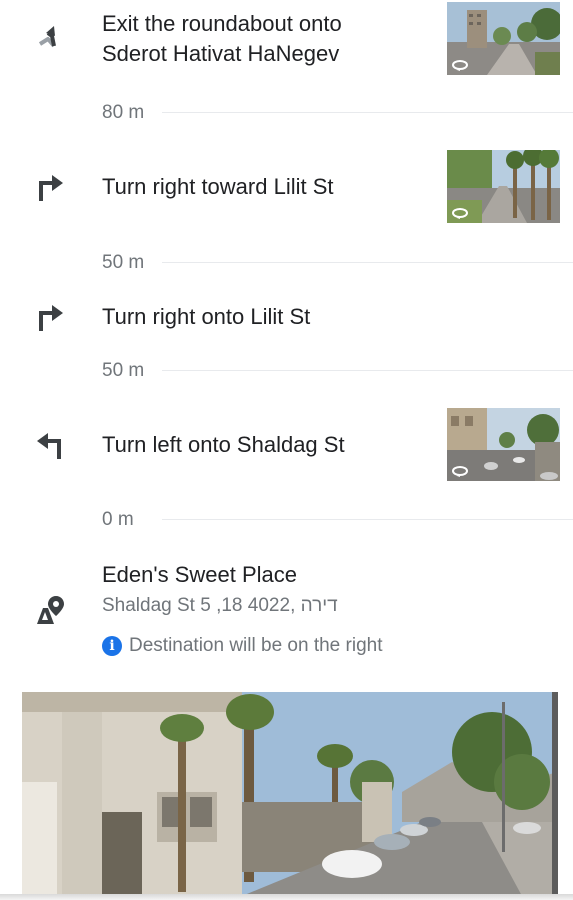 This screenshot has height=900, width=573. What do you see at coordinates (221, 53) in the screenshot?
I see `step-instruction-line: Sderot Hativat HaNegev` at bounding box center [221, 53].